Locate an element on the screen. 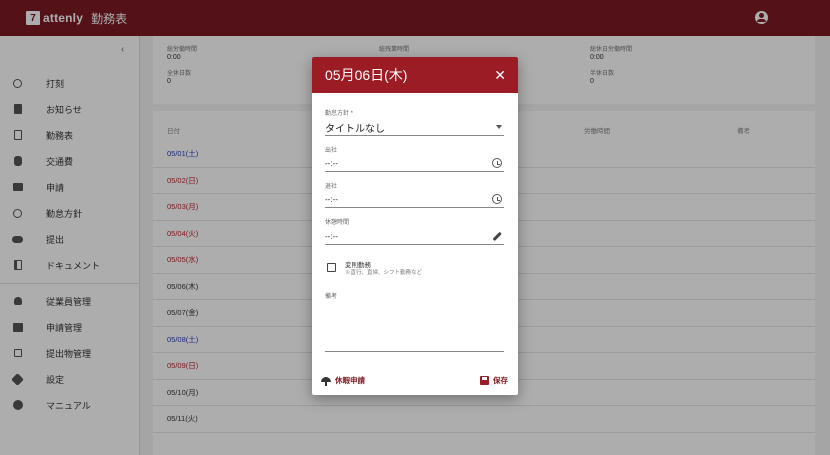 The width and height of the screenshot is (830, 455). chevron-down-icon is located at coordinates (499, 127).